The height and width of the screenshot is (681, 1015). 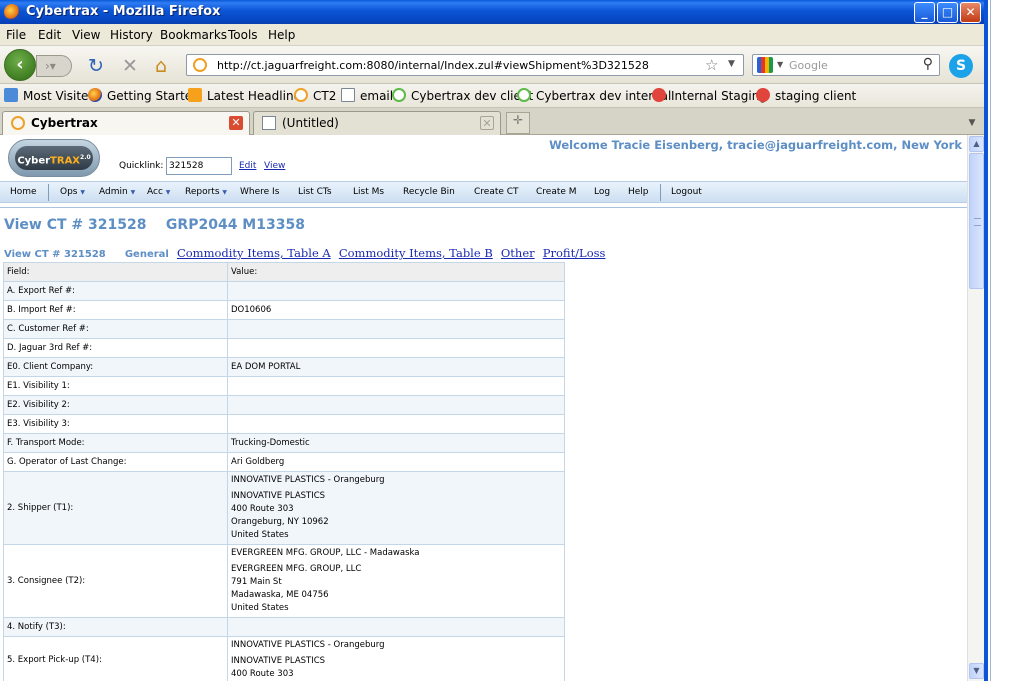 I want to click on bookmark-most-visited: Most Visited, so click(x=50, y=95).